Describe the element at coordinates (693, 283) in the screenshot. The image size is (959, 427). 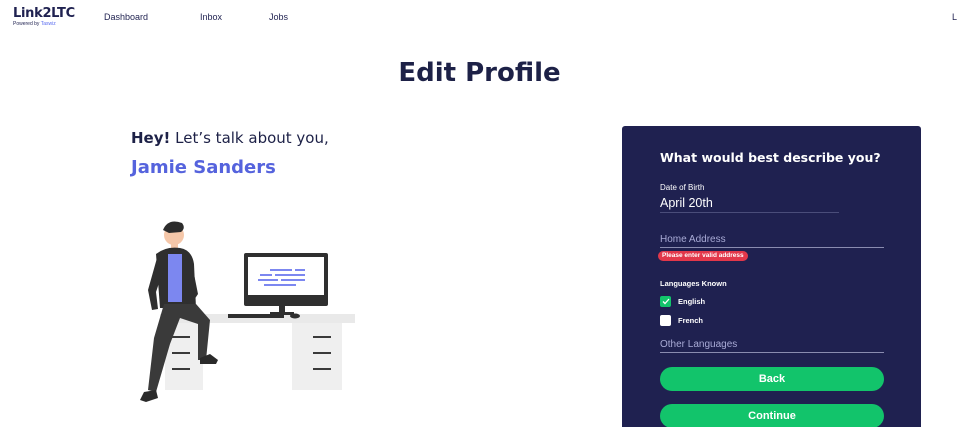
I see `languages-label: Languages Known` at that location.